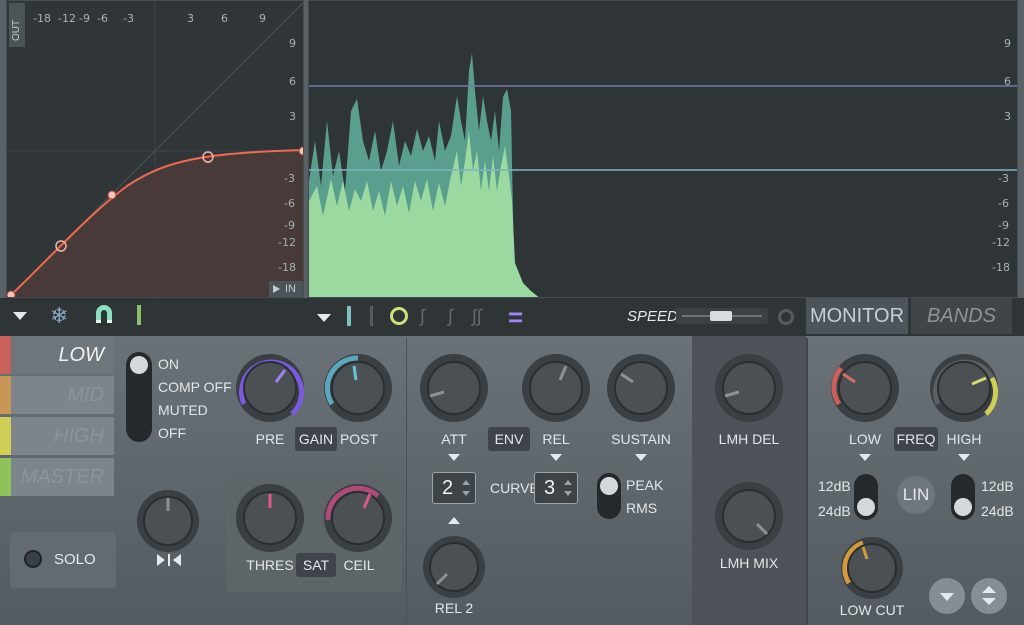 The image size is (1024, 625). What do you see at coordinates (359, 439) in the screenshot?
I see `post-label: POST` at bounding box center [359, 439].